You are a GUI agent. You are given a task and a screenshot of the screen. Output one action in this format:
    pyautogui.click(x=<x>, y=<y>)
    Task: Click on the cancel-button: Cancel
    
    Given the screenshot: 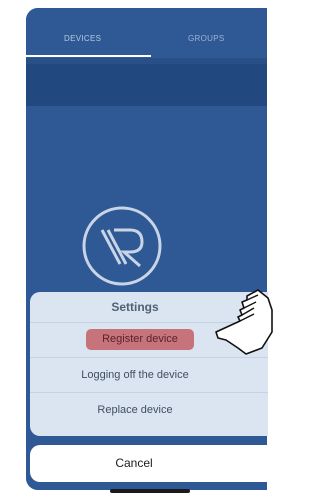 What is the action you would take?
    pyautogui.click(x=149, y=463)
    